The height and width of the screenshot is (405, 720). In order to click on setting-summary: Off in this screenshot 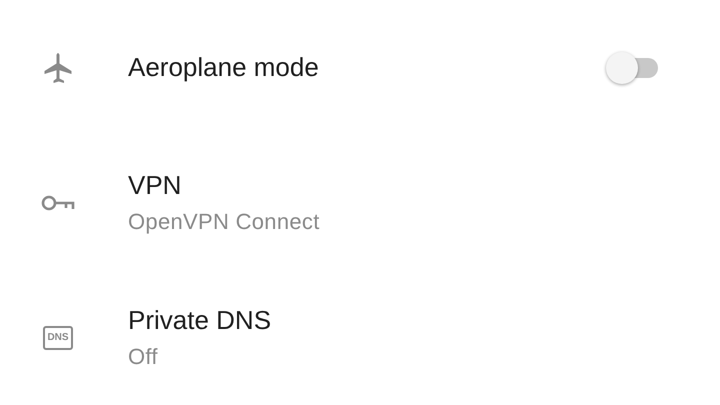, I will do `click(143, 357)`.